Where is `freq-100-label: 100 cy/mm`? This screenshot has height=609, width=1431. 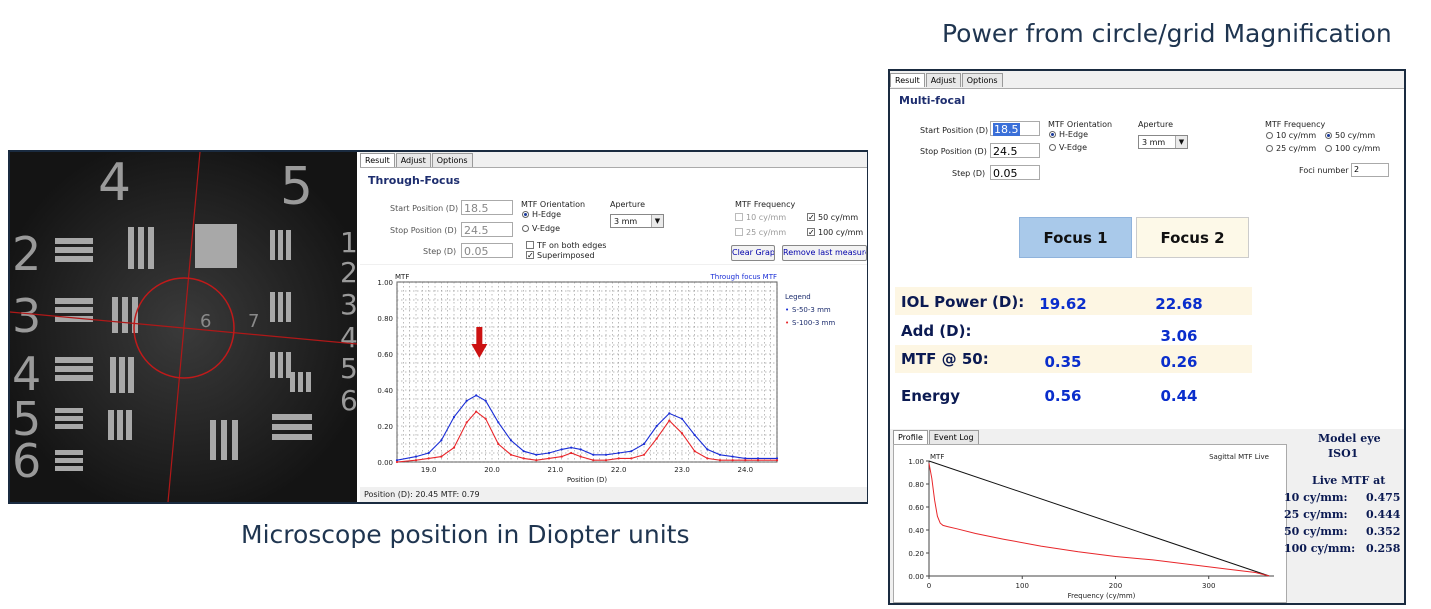
freq-100-label: 100 cy/mm is located at coordinates (841, 232).